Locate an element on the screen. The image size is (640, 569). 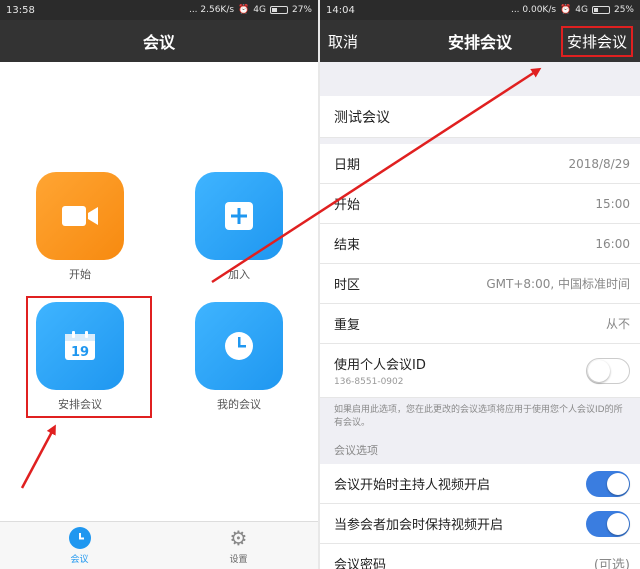
timezone-row: 时区 GMT+8:00, 中国标准时间 is located at coordinates (480, 284).